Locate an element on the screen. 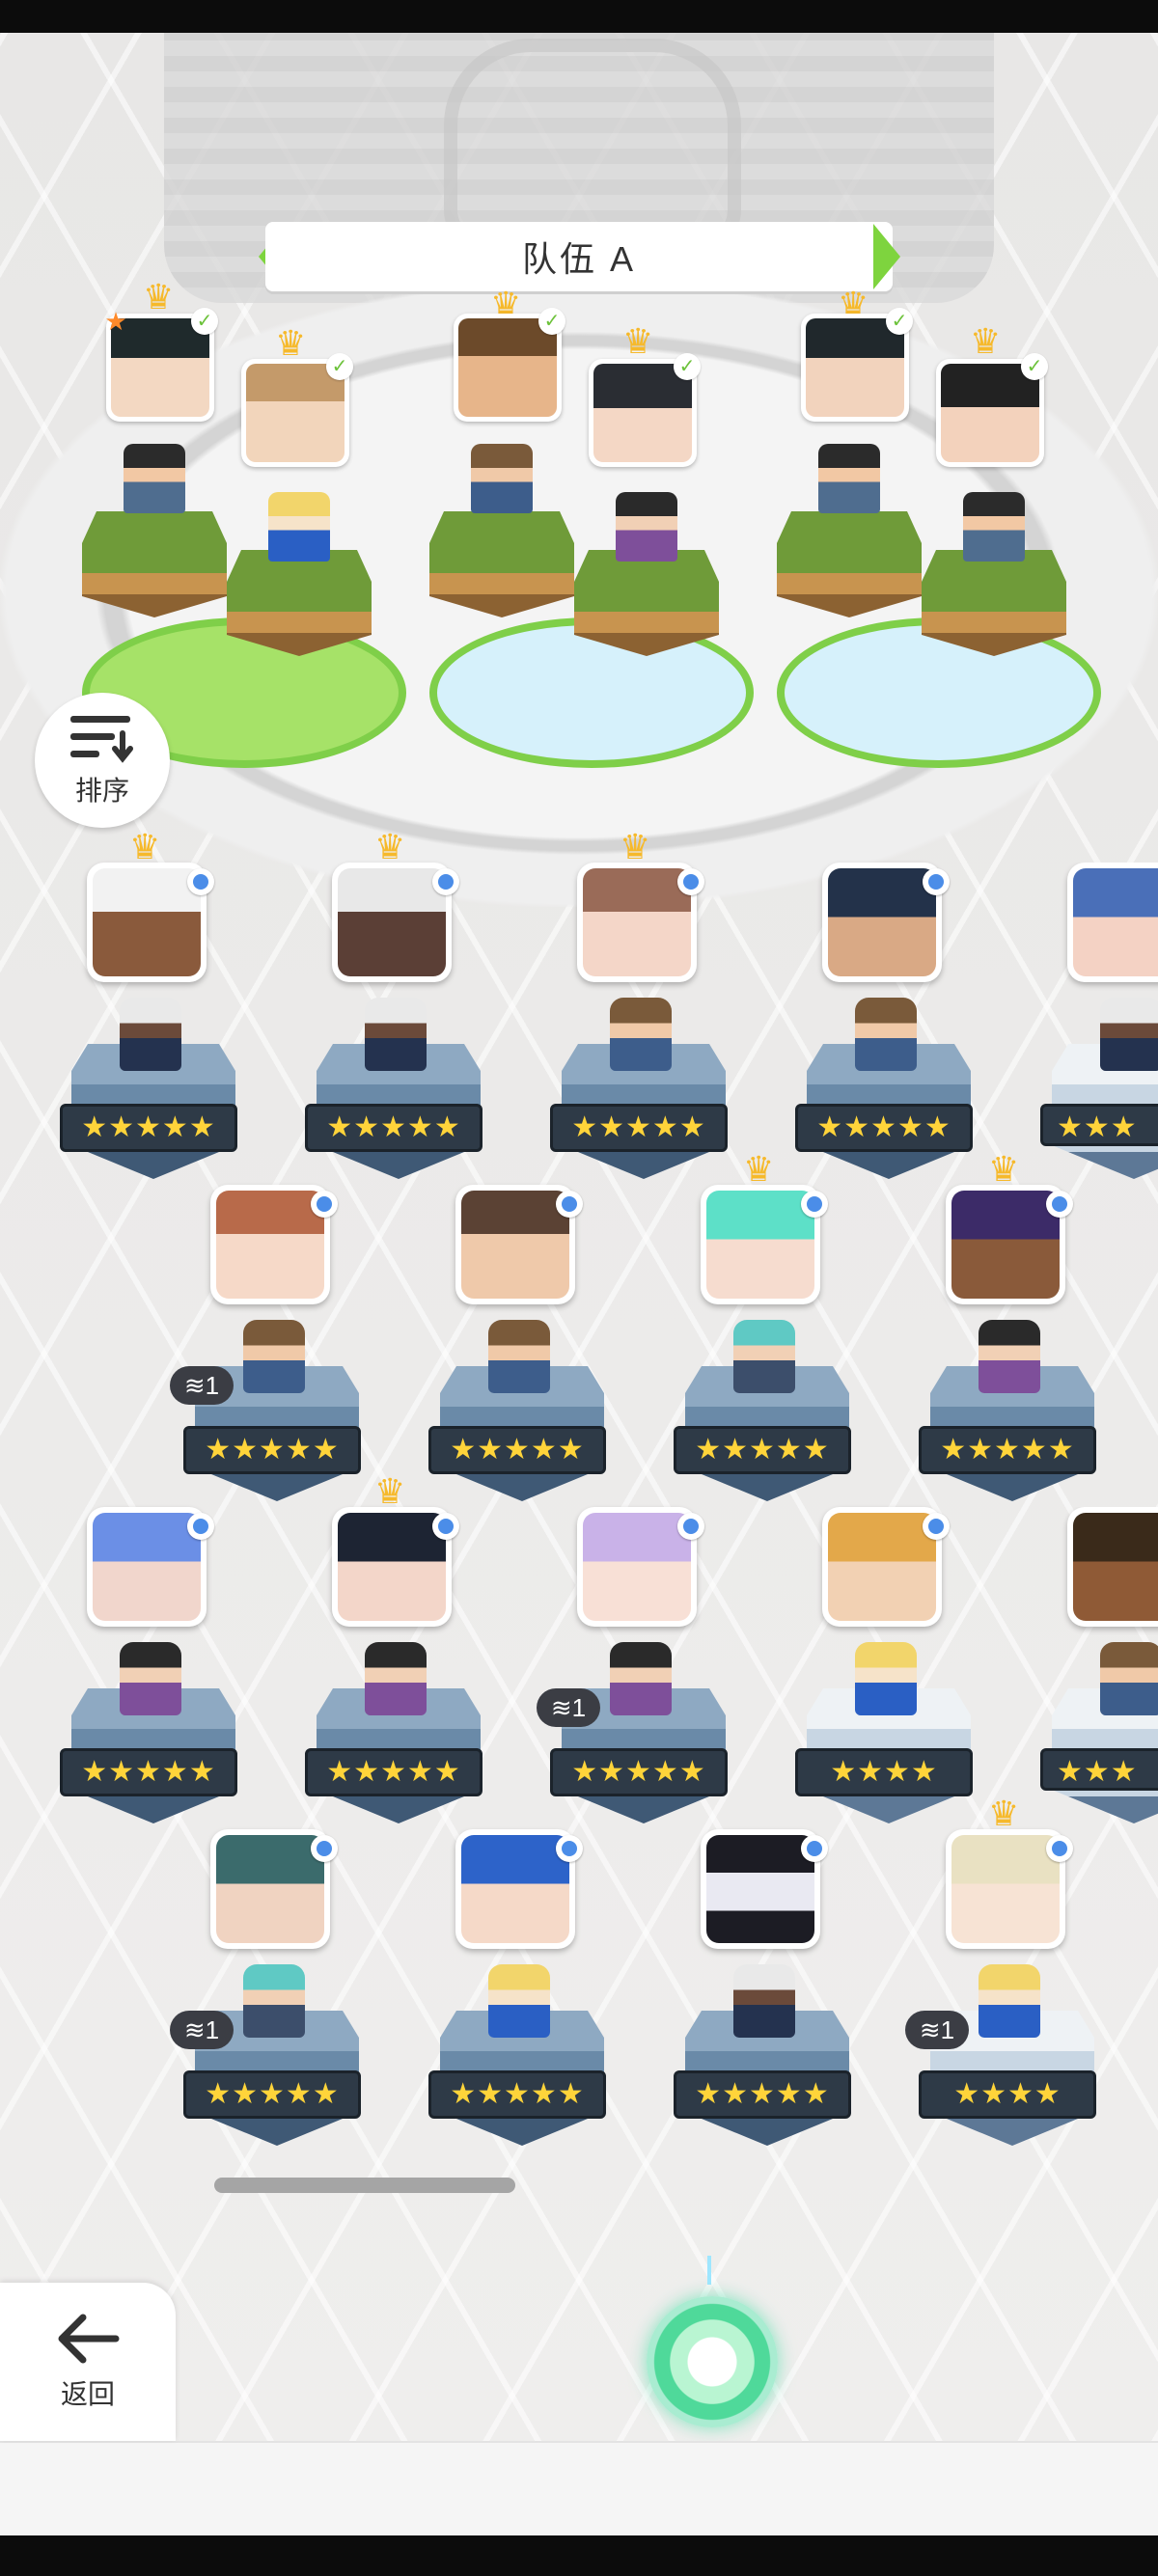  character-card: ★★★★ is located at coordinates (887, 1666).